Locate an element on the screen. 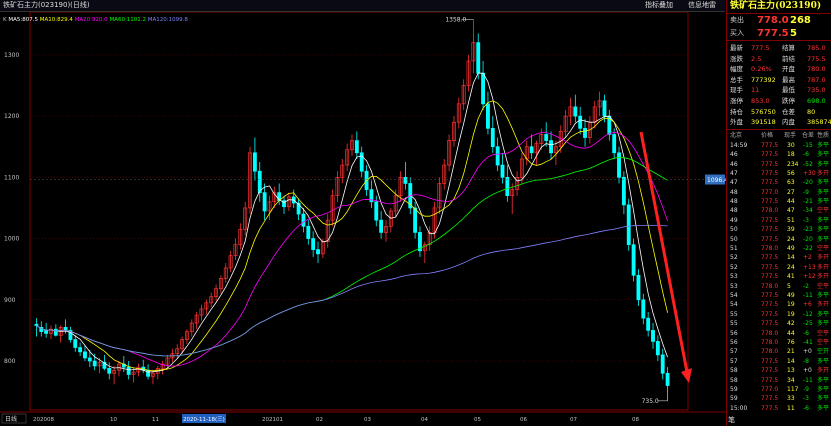  tick-row: 54 777.5 19 +6 多开 is located at coordinates (779, 304).